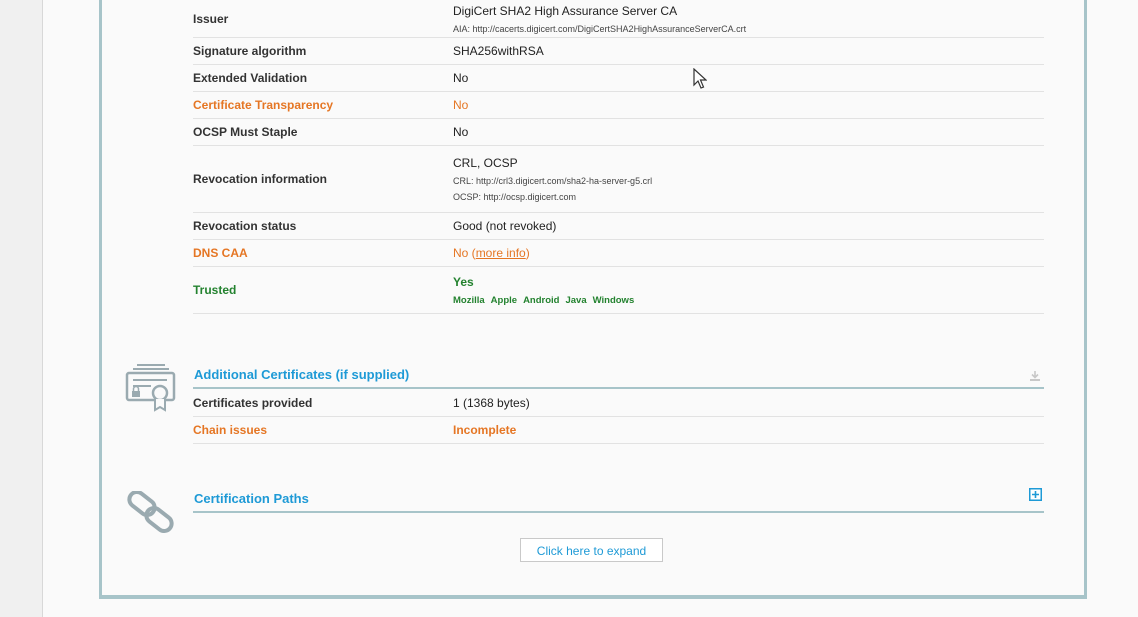 The width and height of the screenshot is (1138, 617). What do you see at coordinates (230, 430) in the screenshot?
I see `row-label: Chain issues` at bounding box center [230, 430].